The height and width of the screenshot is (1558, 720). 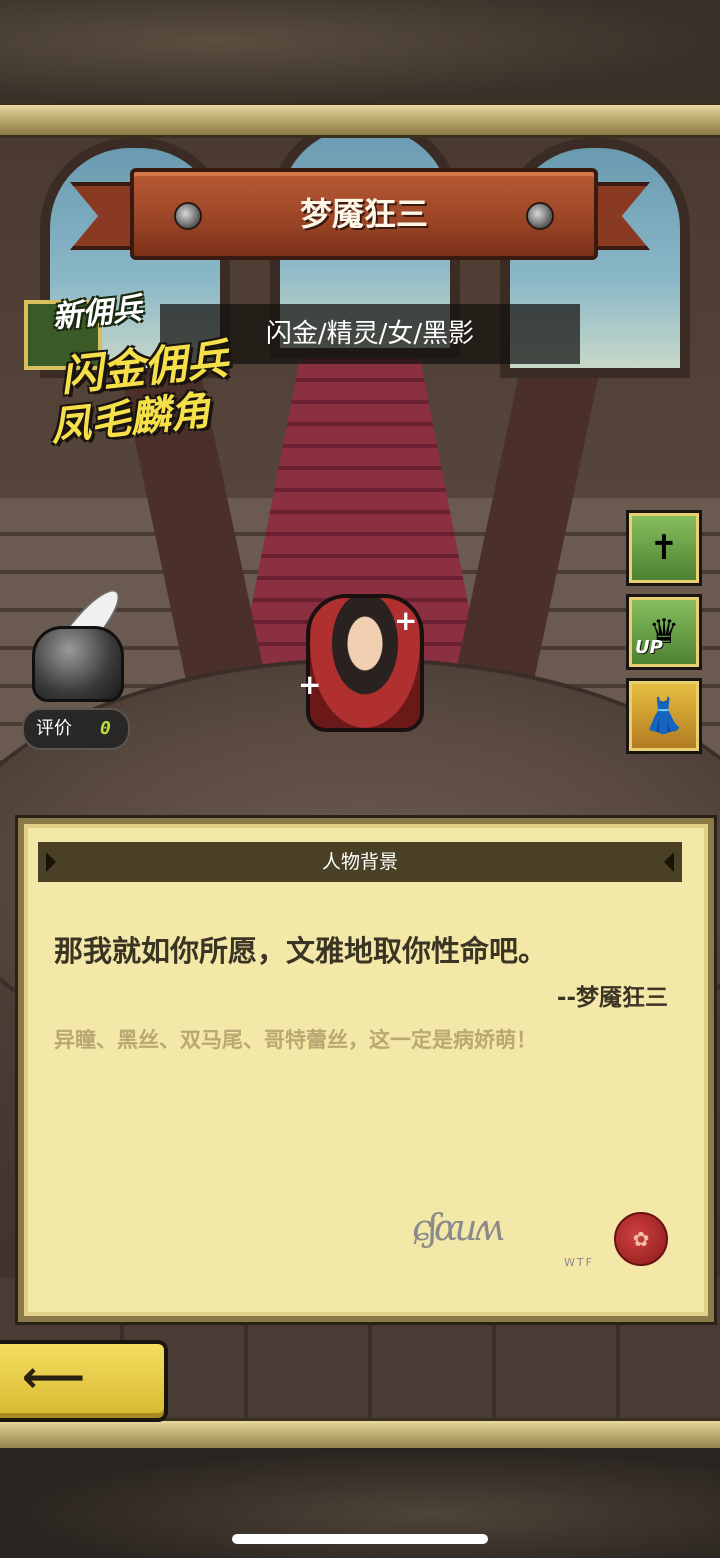 I want to click on signature-scribble: ɕʃɑuʍ, so click(x=458, y=1228).